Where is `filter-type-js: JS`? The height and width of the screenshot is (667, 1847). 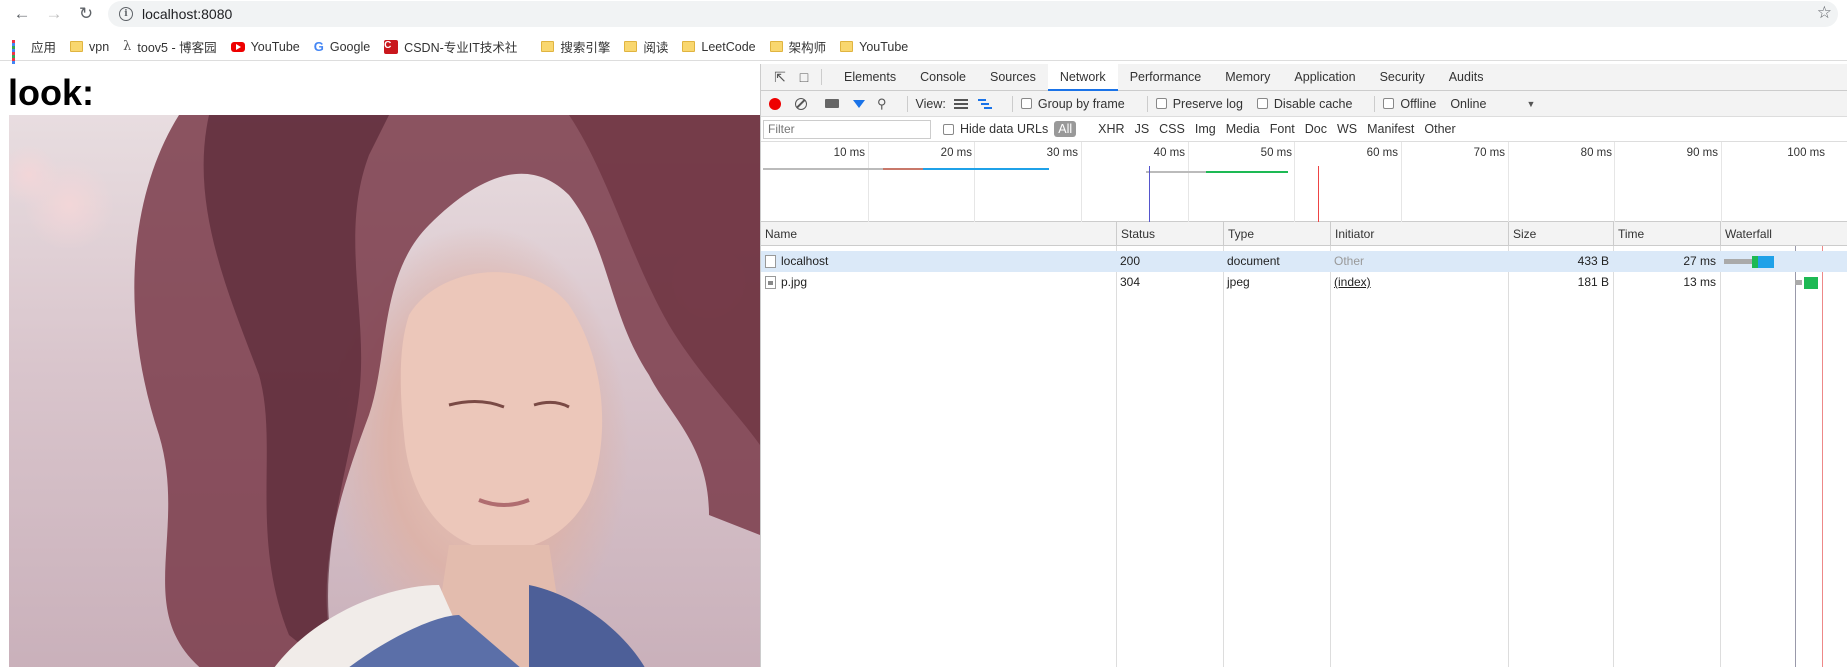 filter-type-js: JS is located at coordinates (1142, 129).